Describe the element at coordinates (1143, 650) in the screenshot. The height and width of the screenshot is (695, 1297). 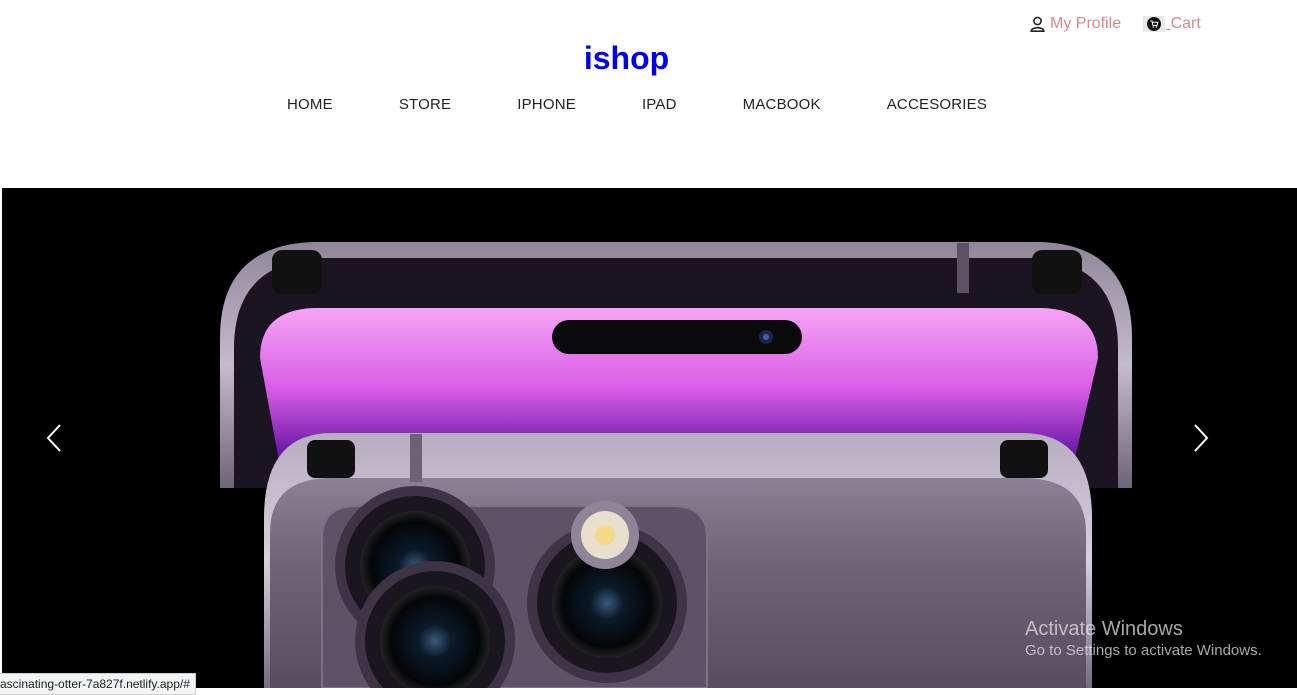
I see `watermark-subtitle: Go to Settings to activate Windows.` at that location.